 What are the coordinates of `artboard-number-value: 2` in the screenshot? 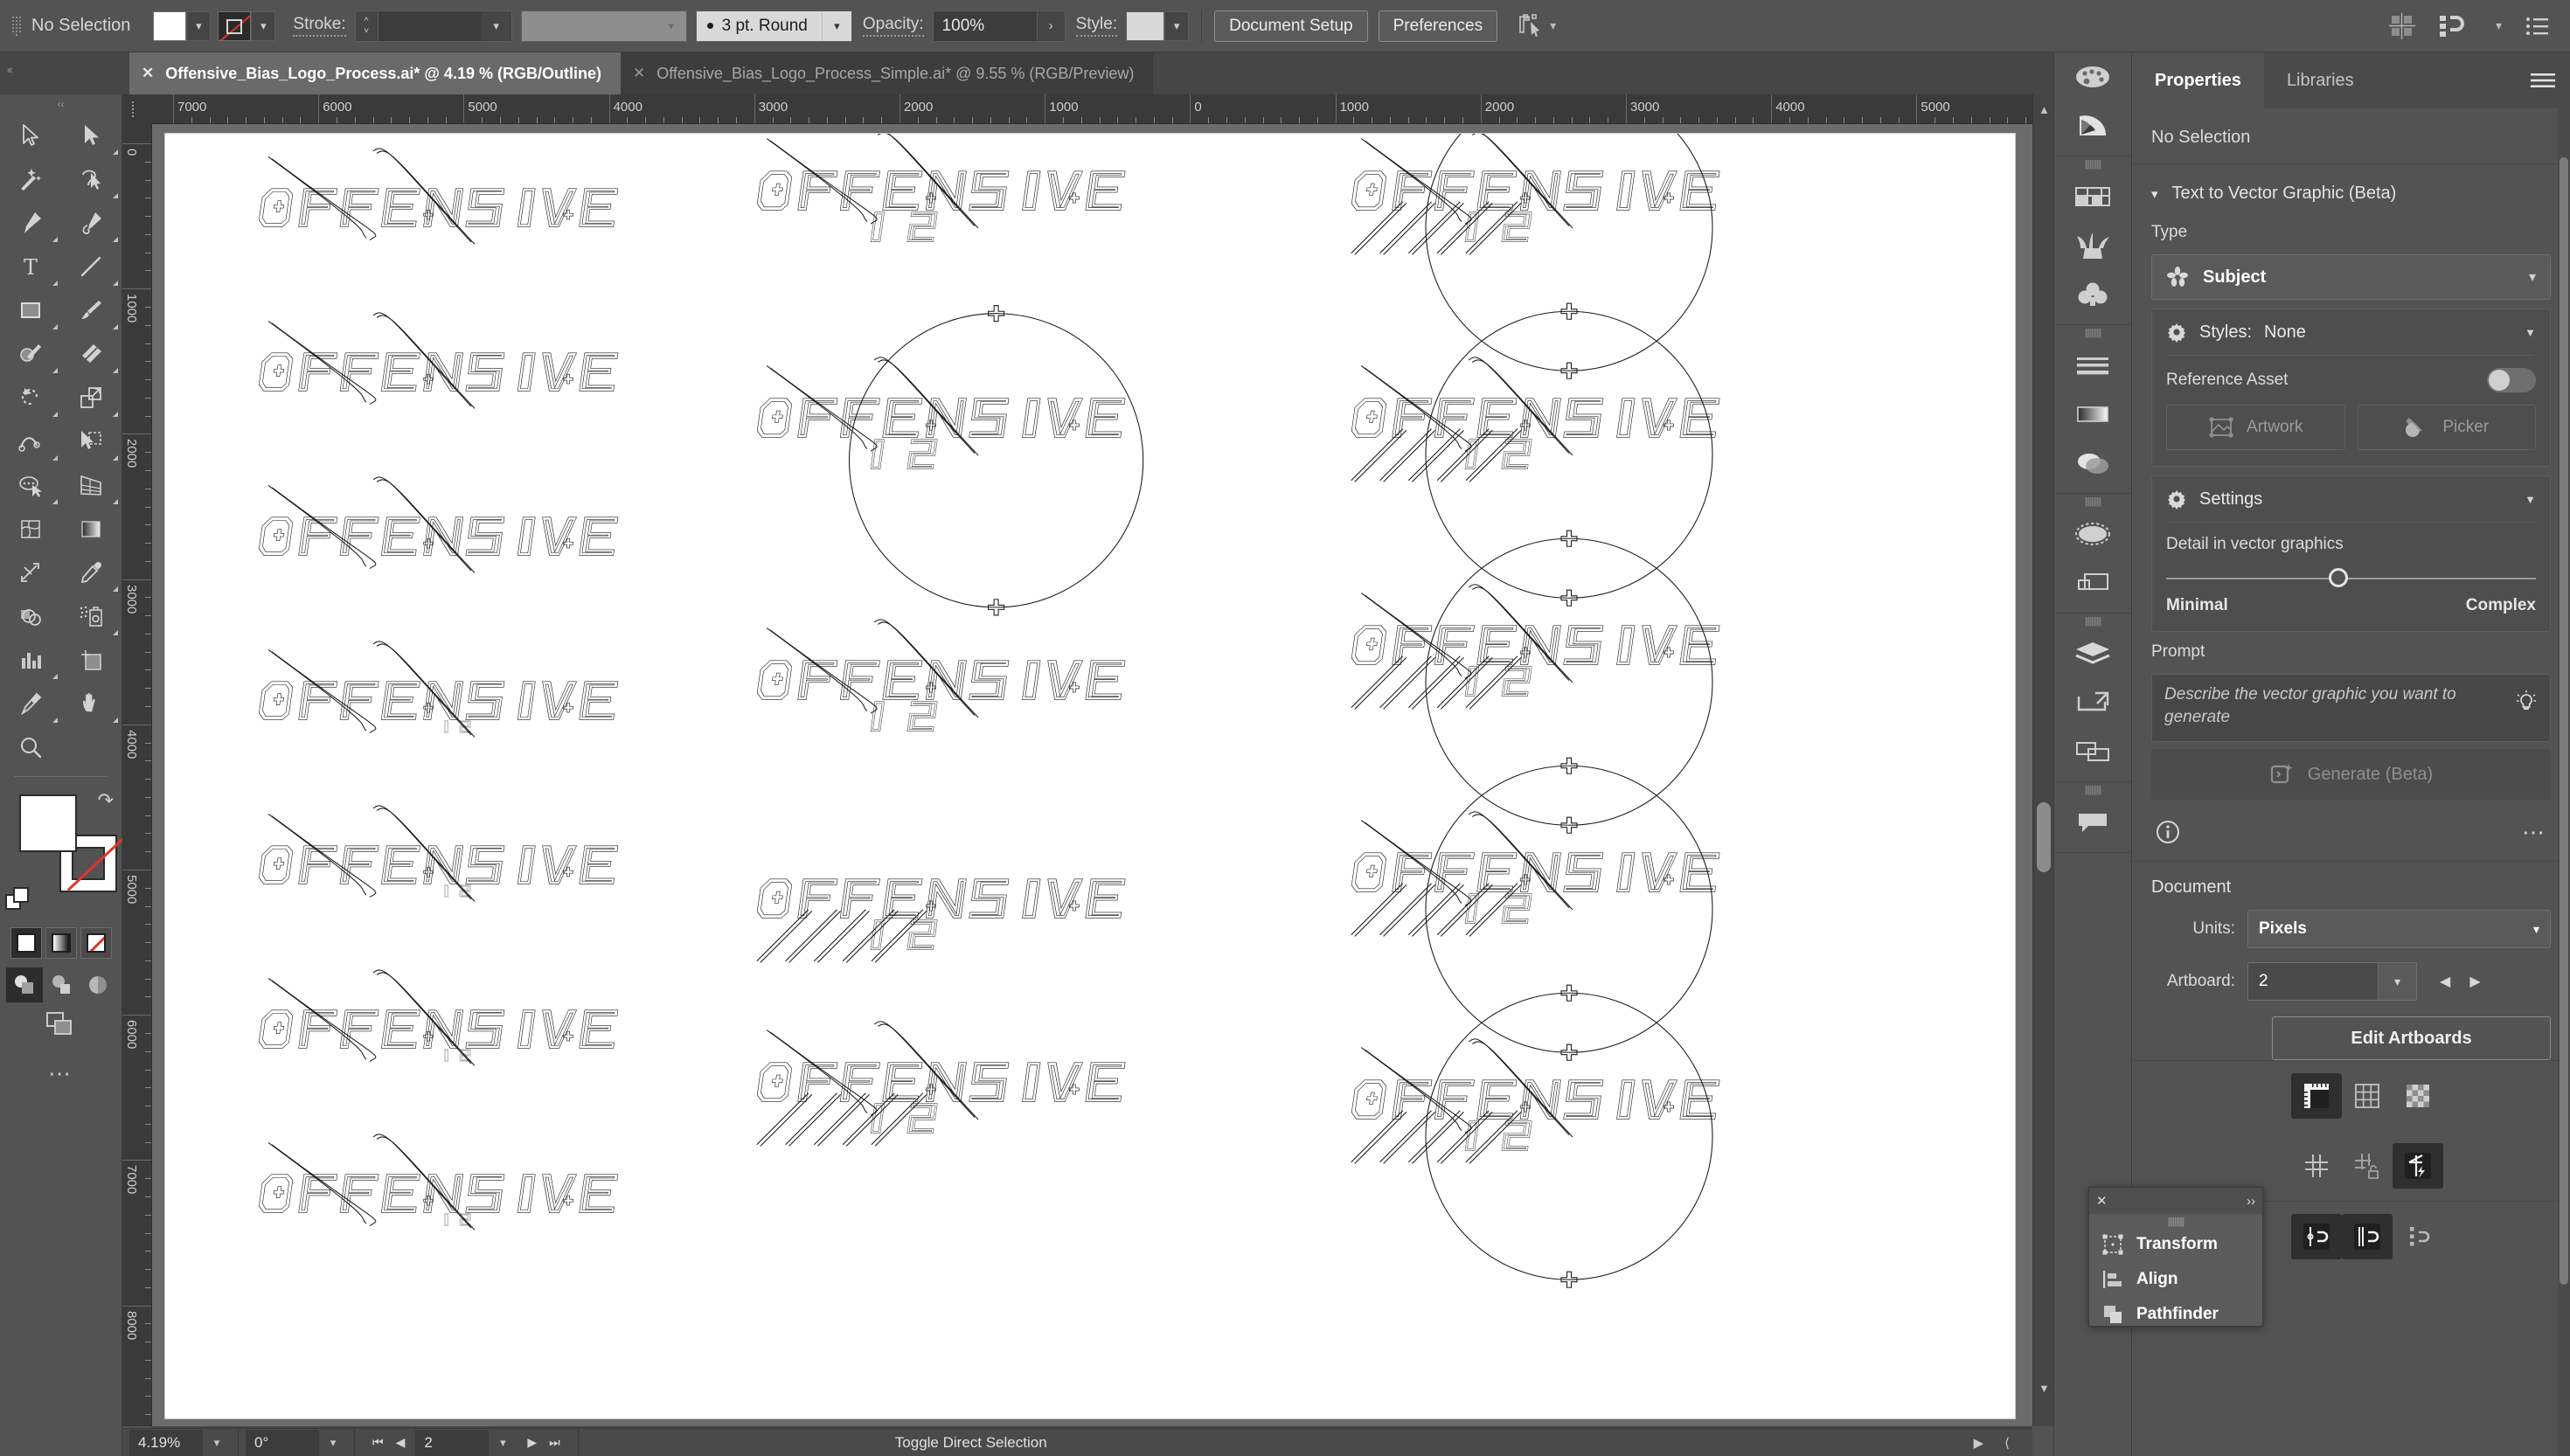 It's located at (452, 1442).